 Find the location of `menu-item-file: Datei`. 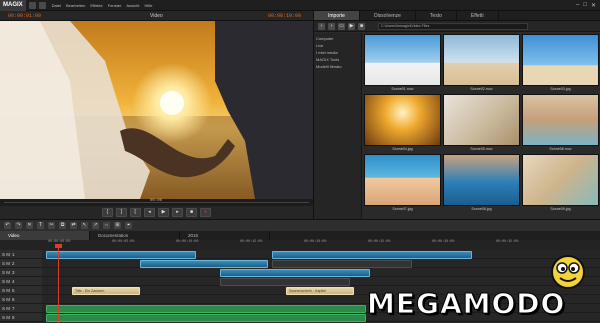

menu-item-file: Datei is located at coordinates (56, 5).